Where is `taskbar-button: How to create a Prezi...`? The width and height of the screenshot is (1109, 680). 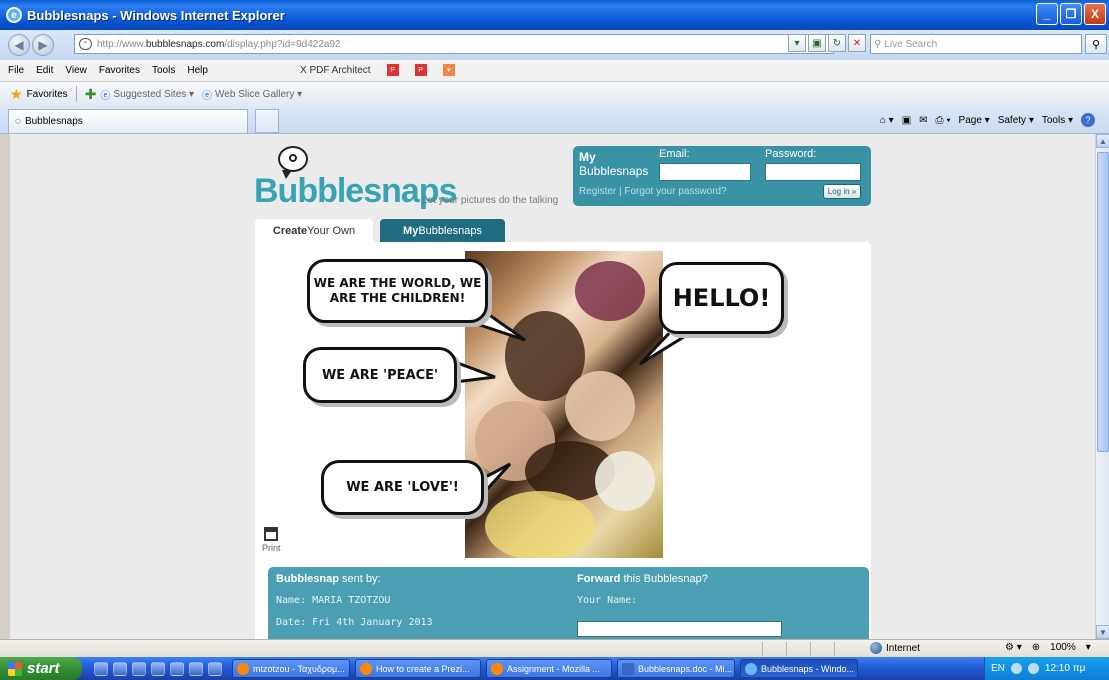
taskbar-button: How to create a Prezi... is located at coordinates (418, 668).